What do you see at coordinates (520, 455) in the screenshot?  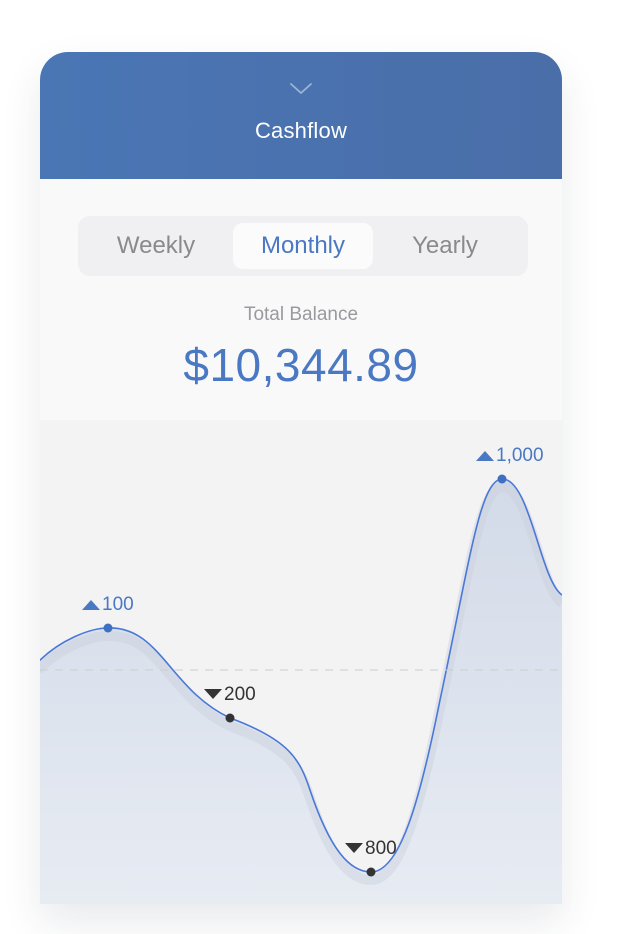 I see `data-label-4: 1,000` at bounding box center [520, 455].